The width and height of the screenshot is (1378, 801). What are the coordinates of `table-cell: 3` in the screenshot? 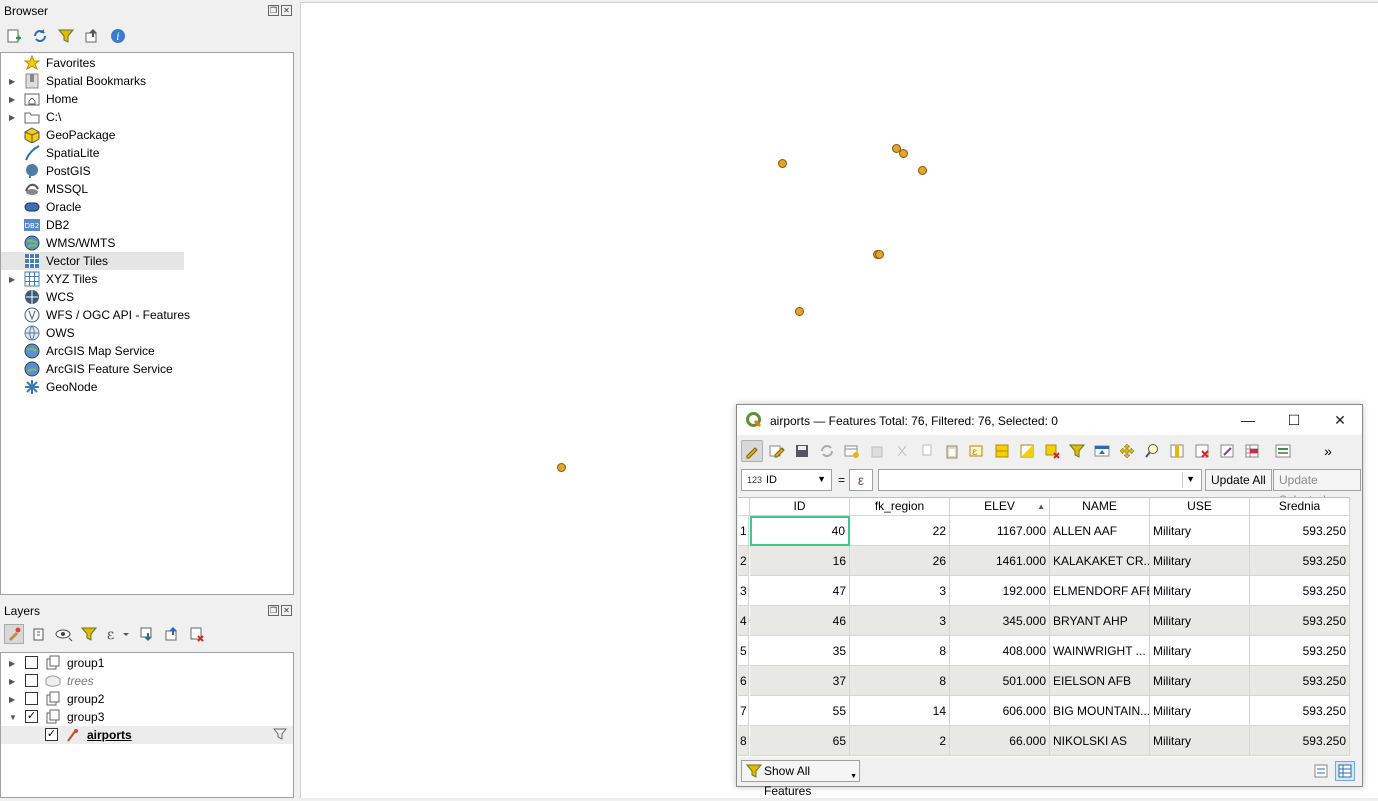 It's located at (900, 621).